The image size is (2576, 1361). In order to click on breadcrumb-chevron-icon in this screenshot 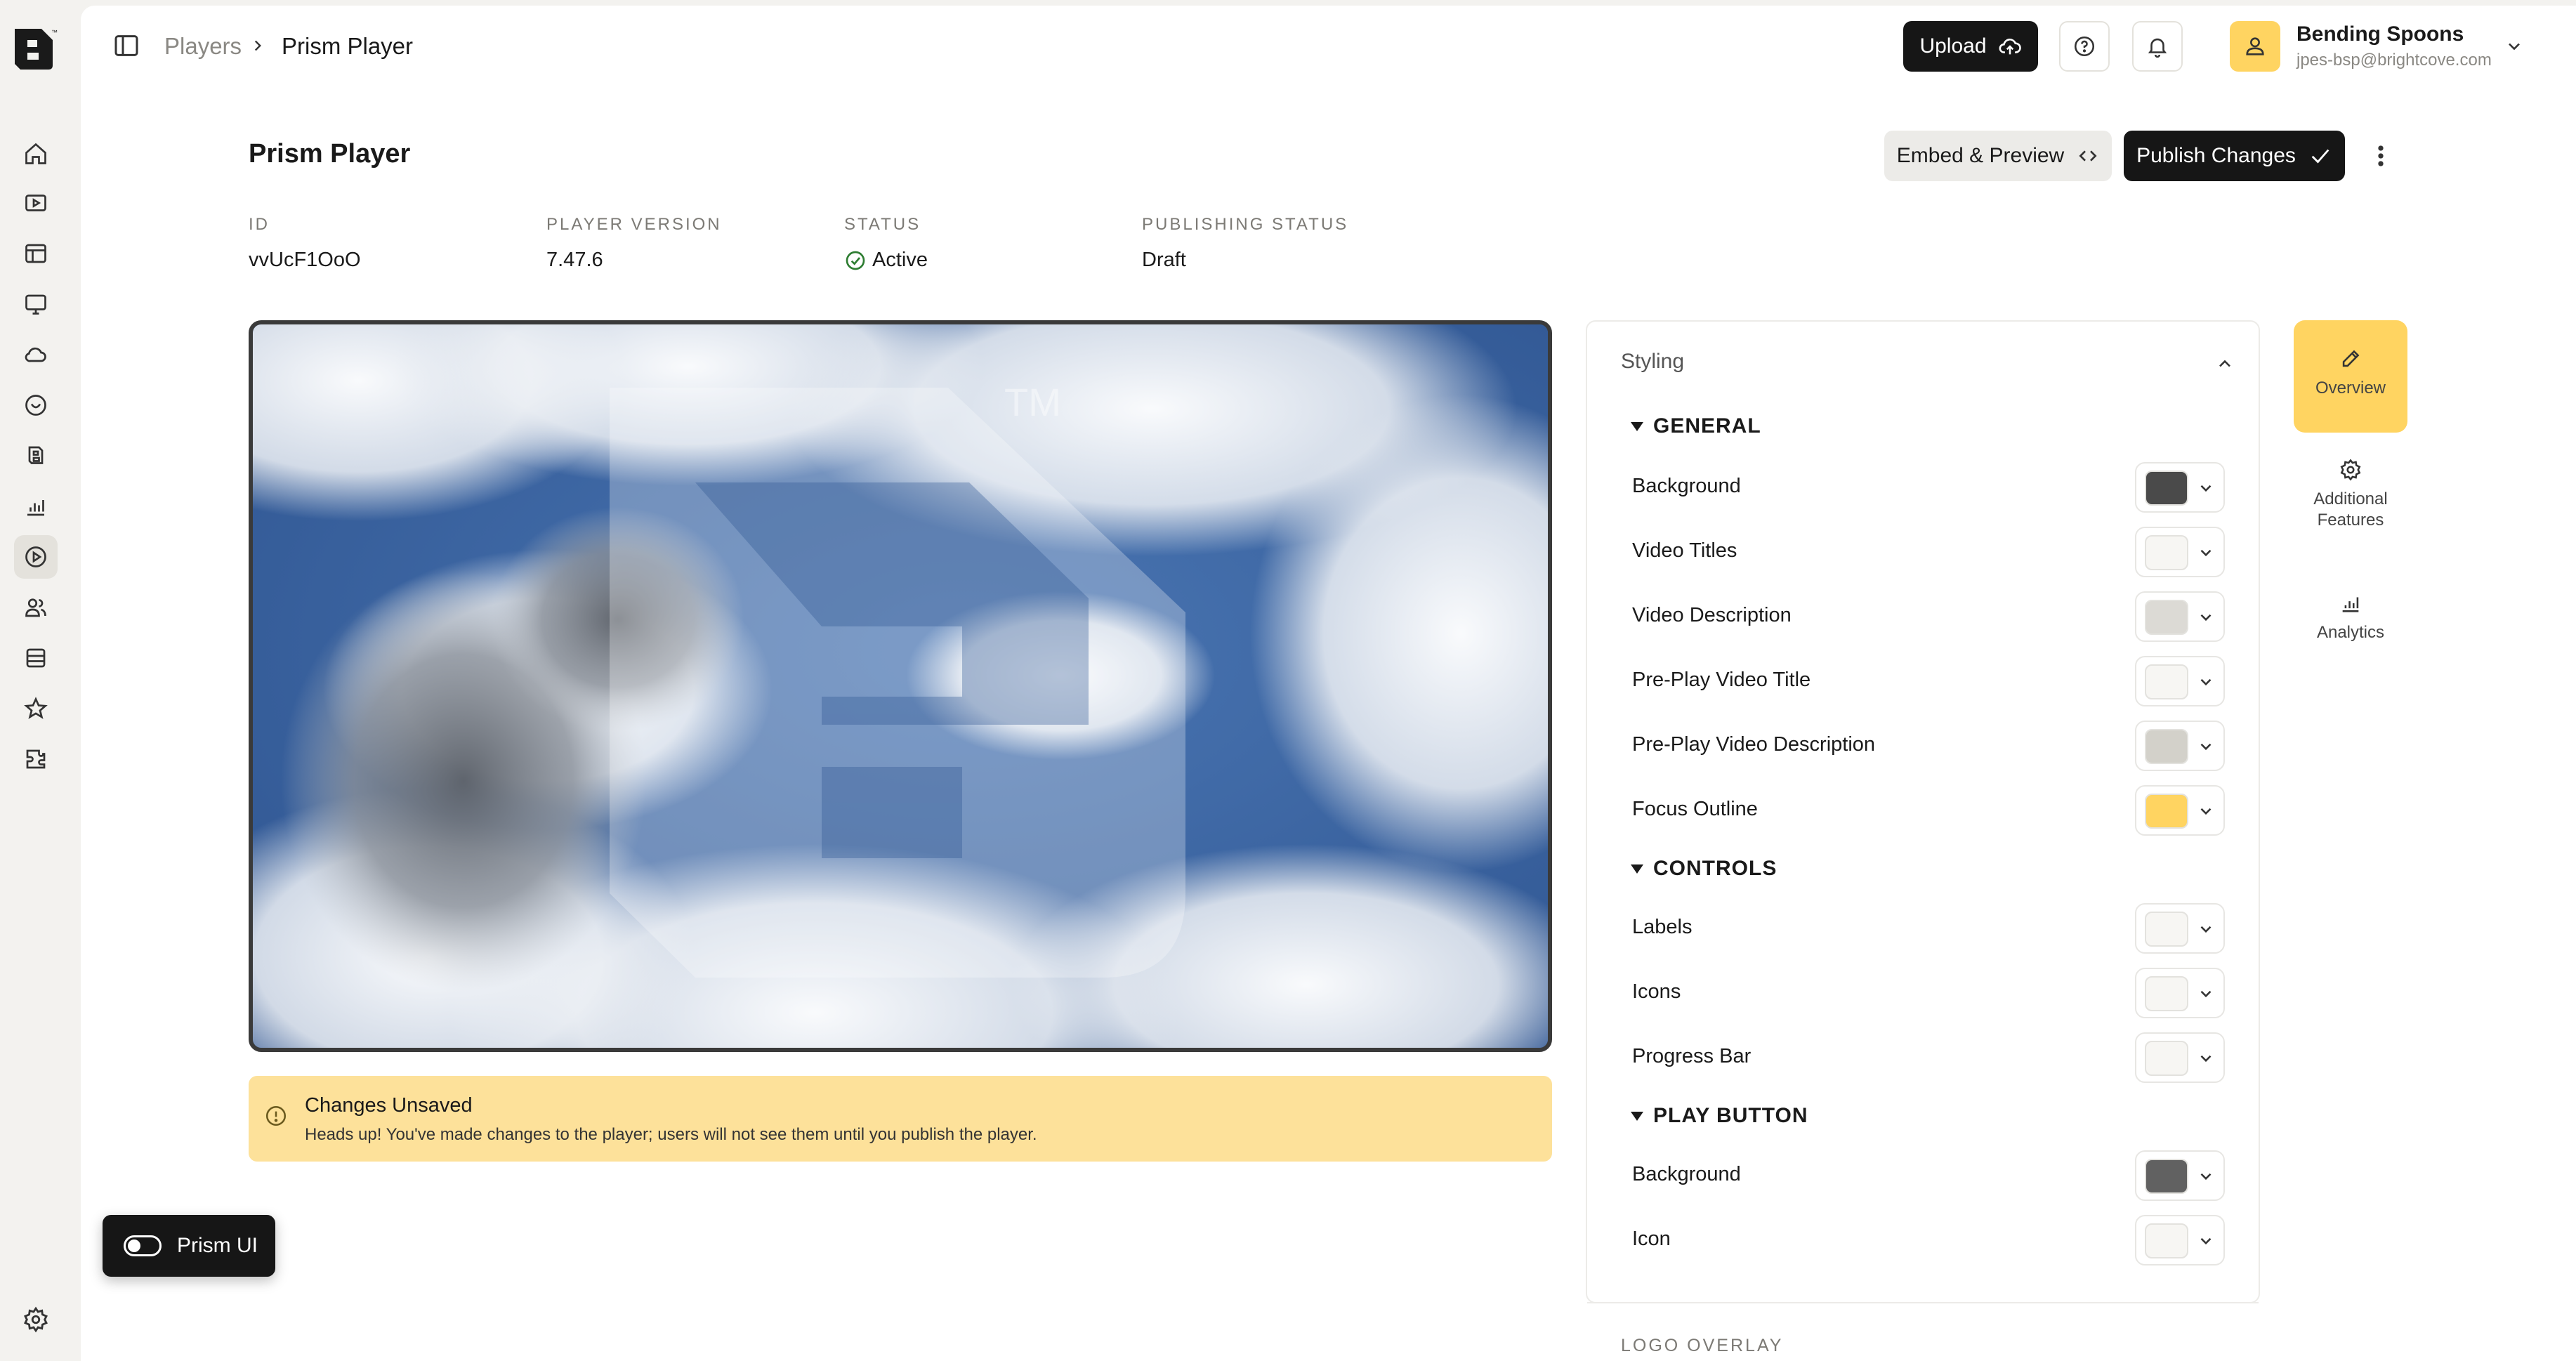, I will do `click(257, 45)`.